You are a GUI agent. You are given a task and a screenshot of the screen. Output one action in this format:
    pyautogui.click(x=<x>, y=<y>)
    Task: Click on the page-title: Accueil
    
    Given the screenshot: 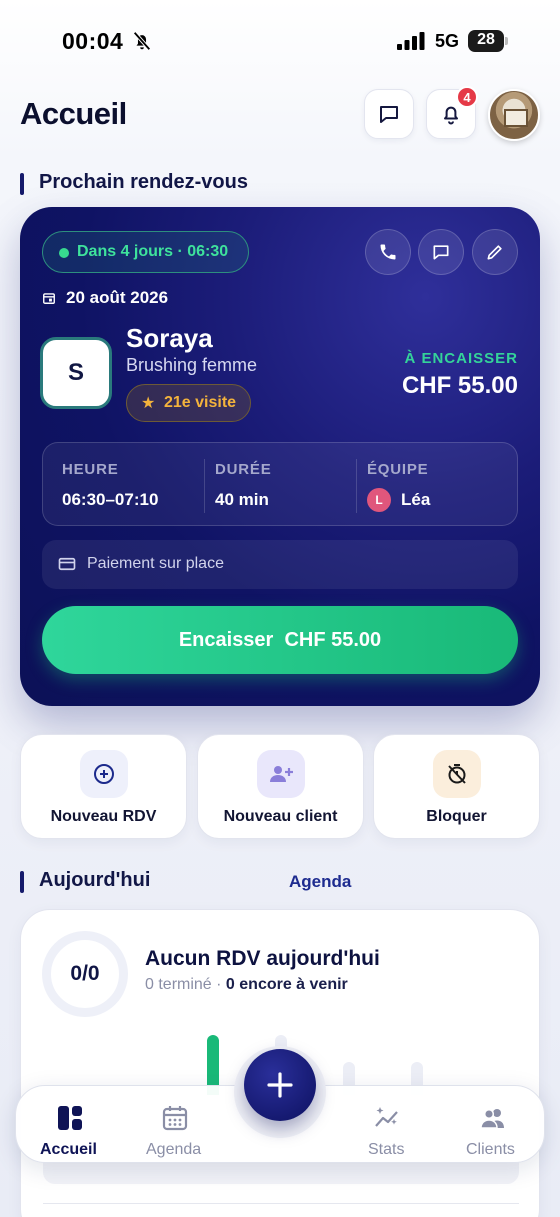 What is the action you would take?
    pyautogui.click(x=73, y=113)
    